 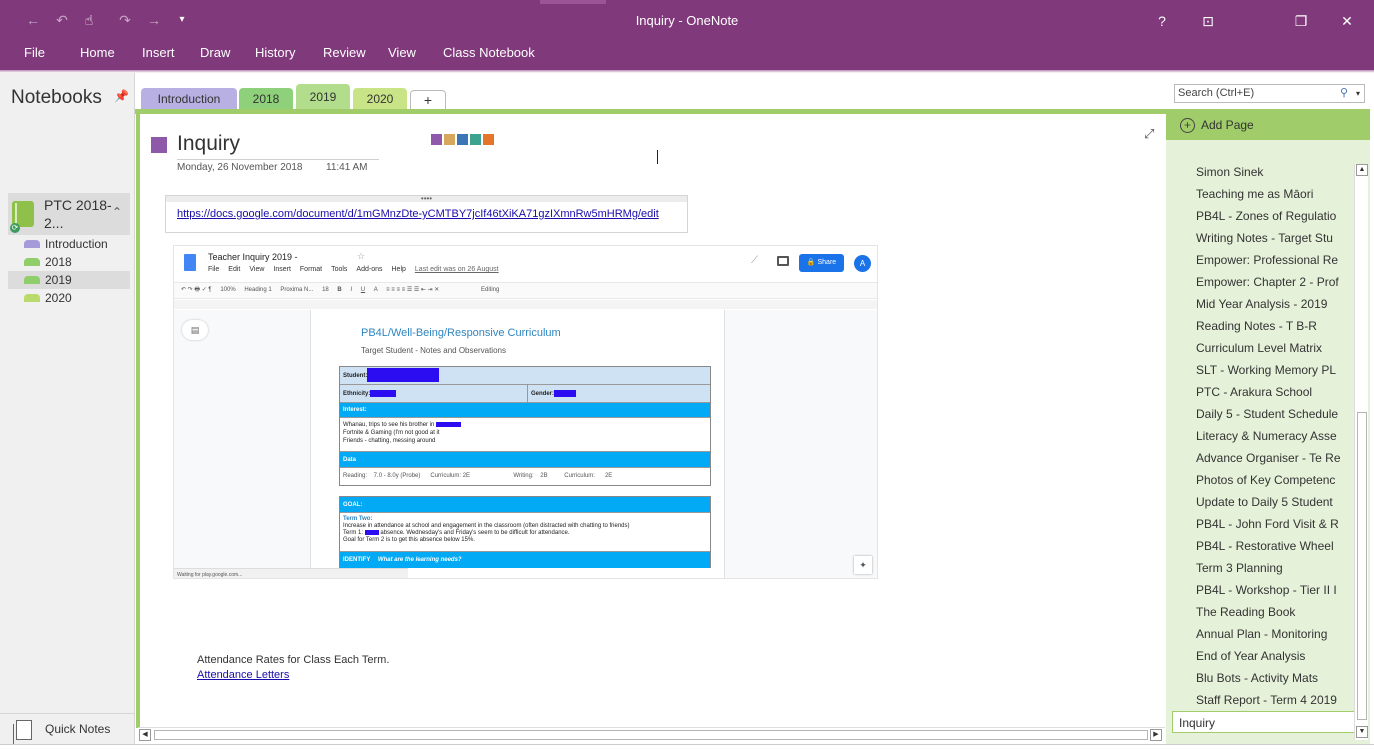 I want to click on close-button: ✕, so click(x=1347, y=21).